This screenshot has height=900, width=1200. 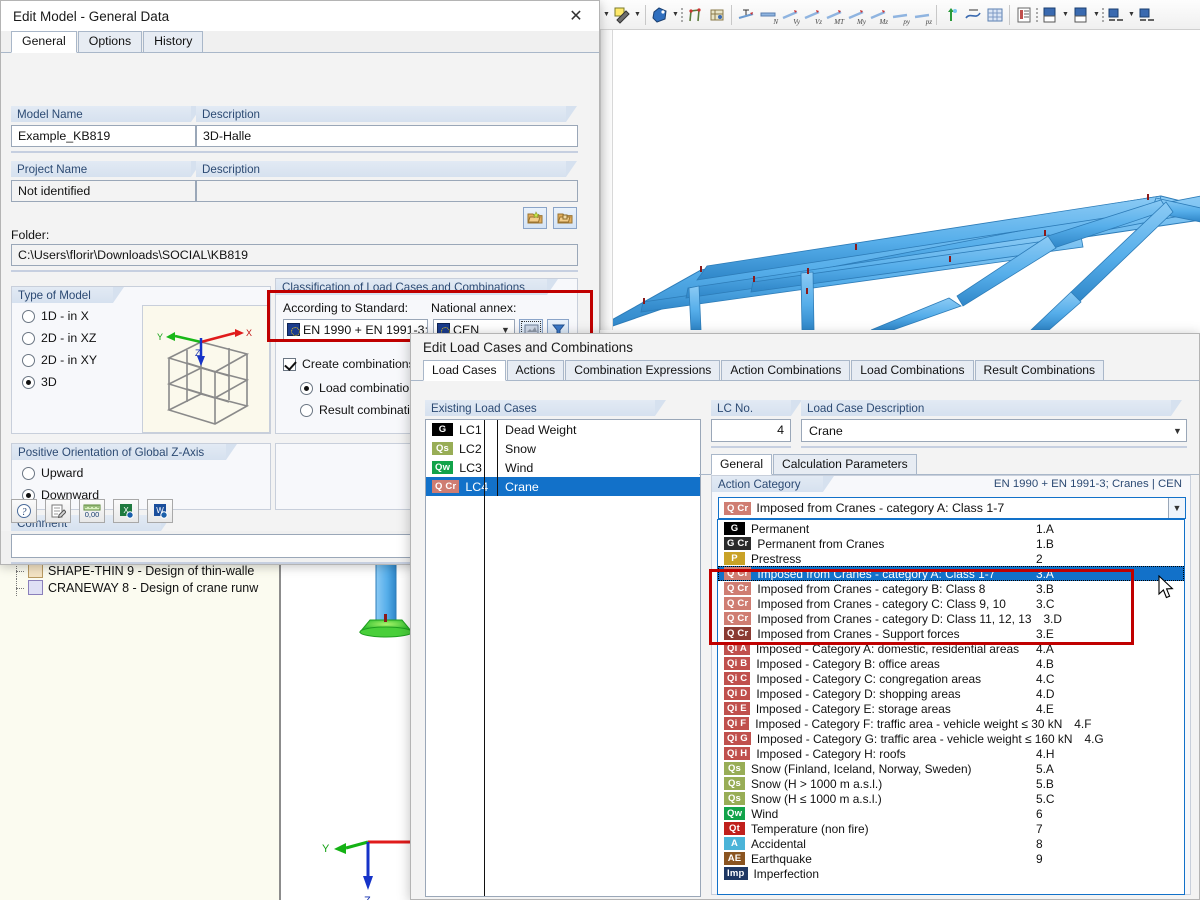 What do you see at coordinates (59, 382) in the screenshot?
I see `radio-3d: 3D` at bounding box center [59, 382].